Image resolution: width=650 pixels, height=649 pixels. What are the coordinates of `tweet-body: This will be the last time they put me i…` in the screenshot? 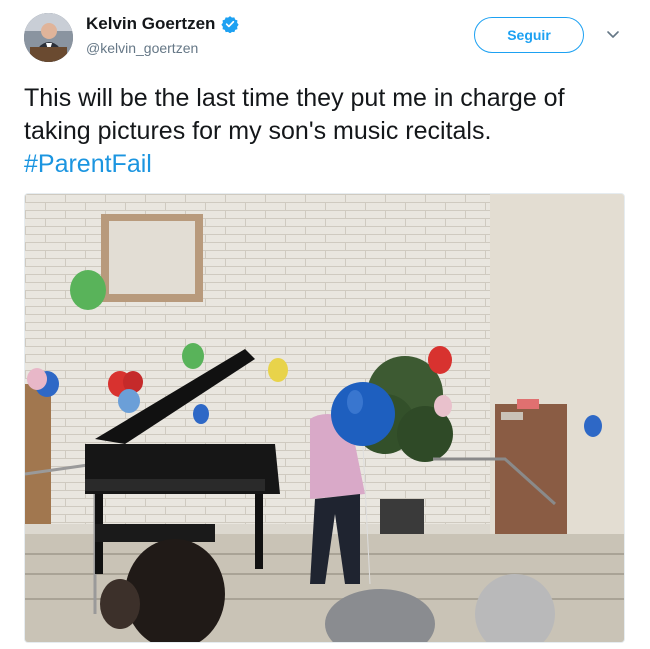 It's located at (294, 114).